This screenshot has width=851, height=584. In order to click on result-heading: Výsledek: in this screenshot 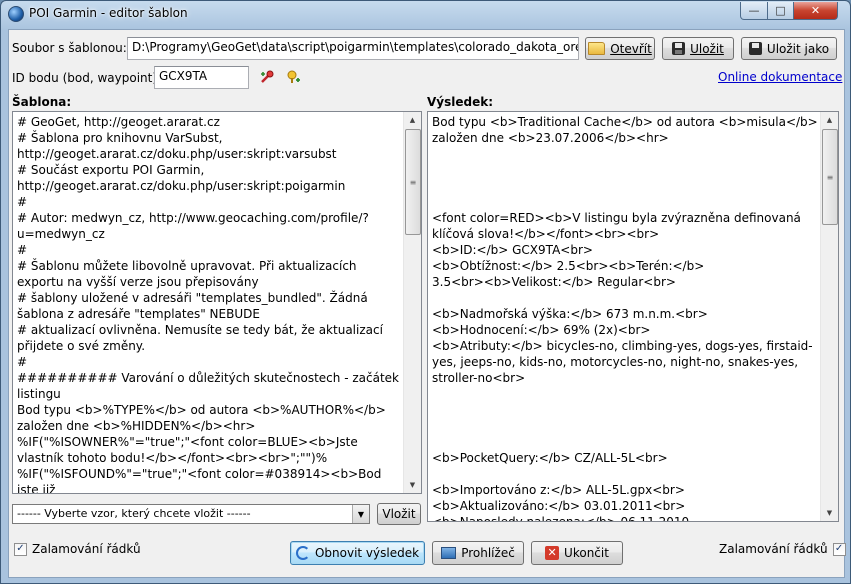, I will do `click(460, 102)`.